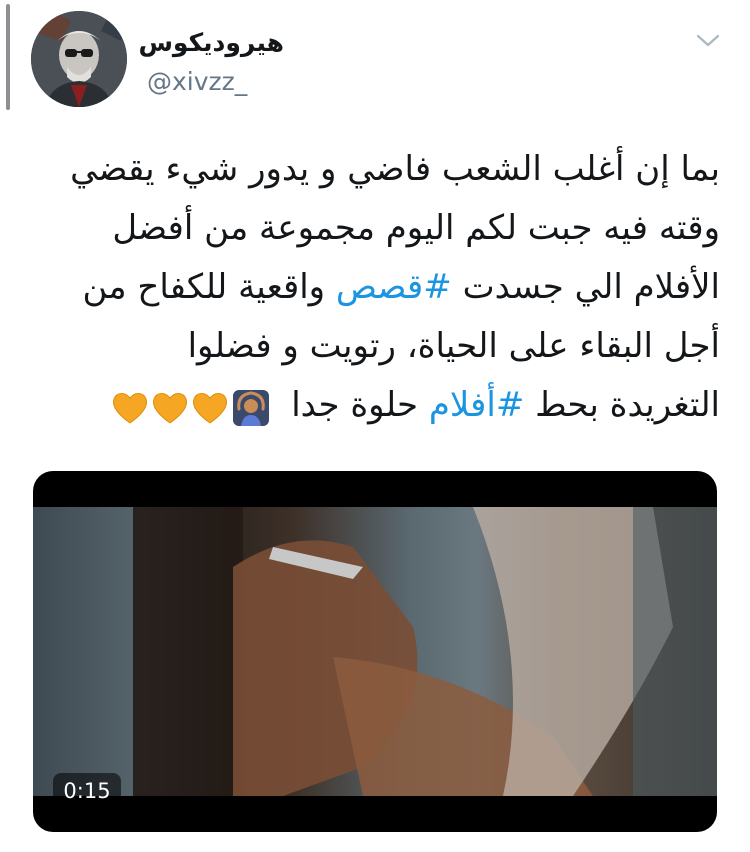 The image size is (750, 852). I want to click on chevron-down-icon, so click(708, 40).